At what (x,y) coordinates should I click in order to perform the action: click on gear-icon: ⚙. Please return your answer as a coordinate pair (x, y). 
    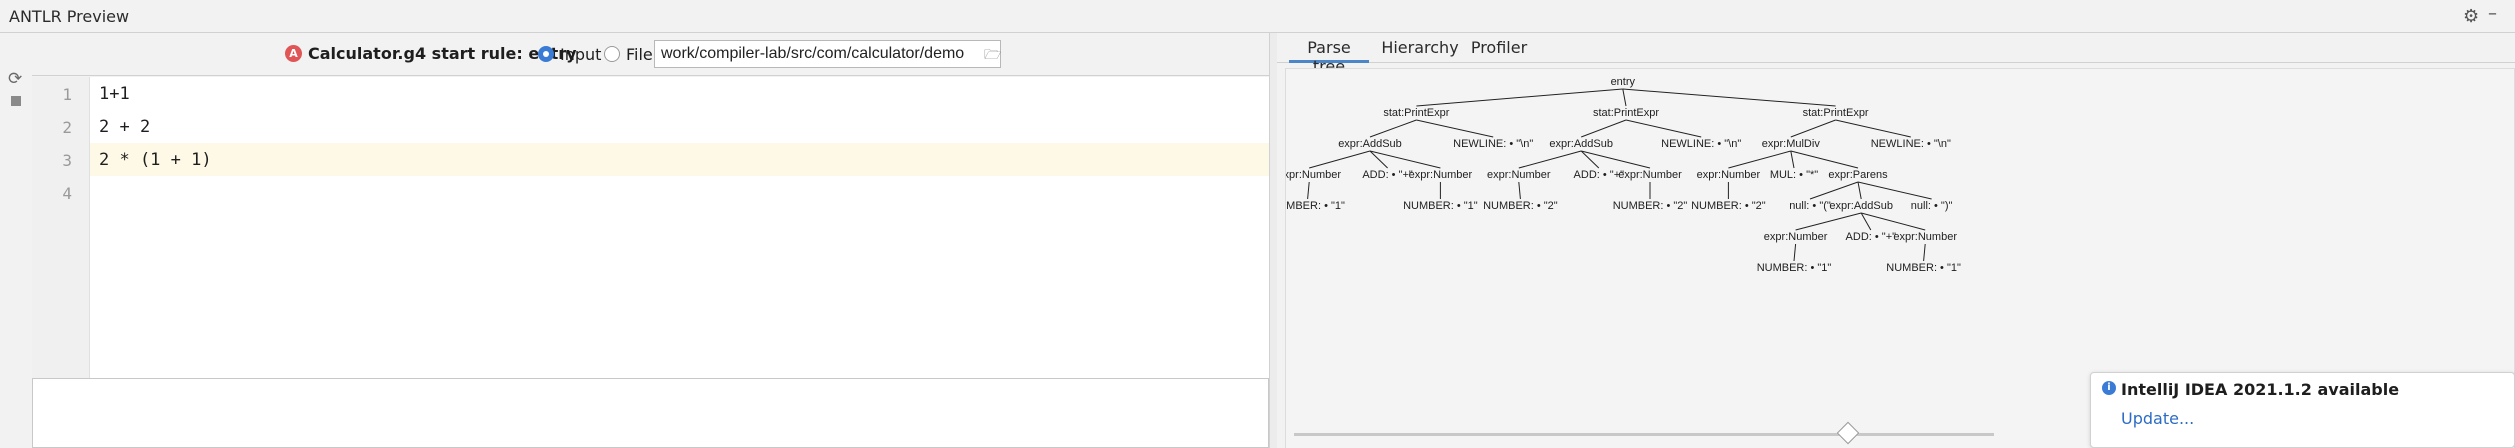
    Looking at the image, I should click on (2471, 16).